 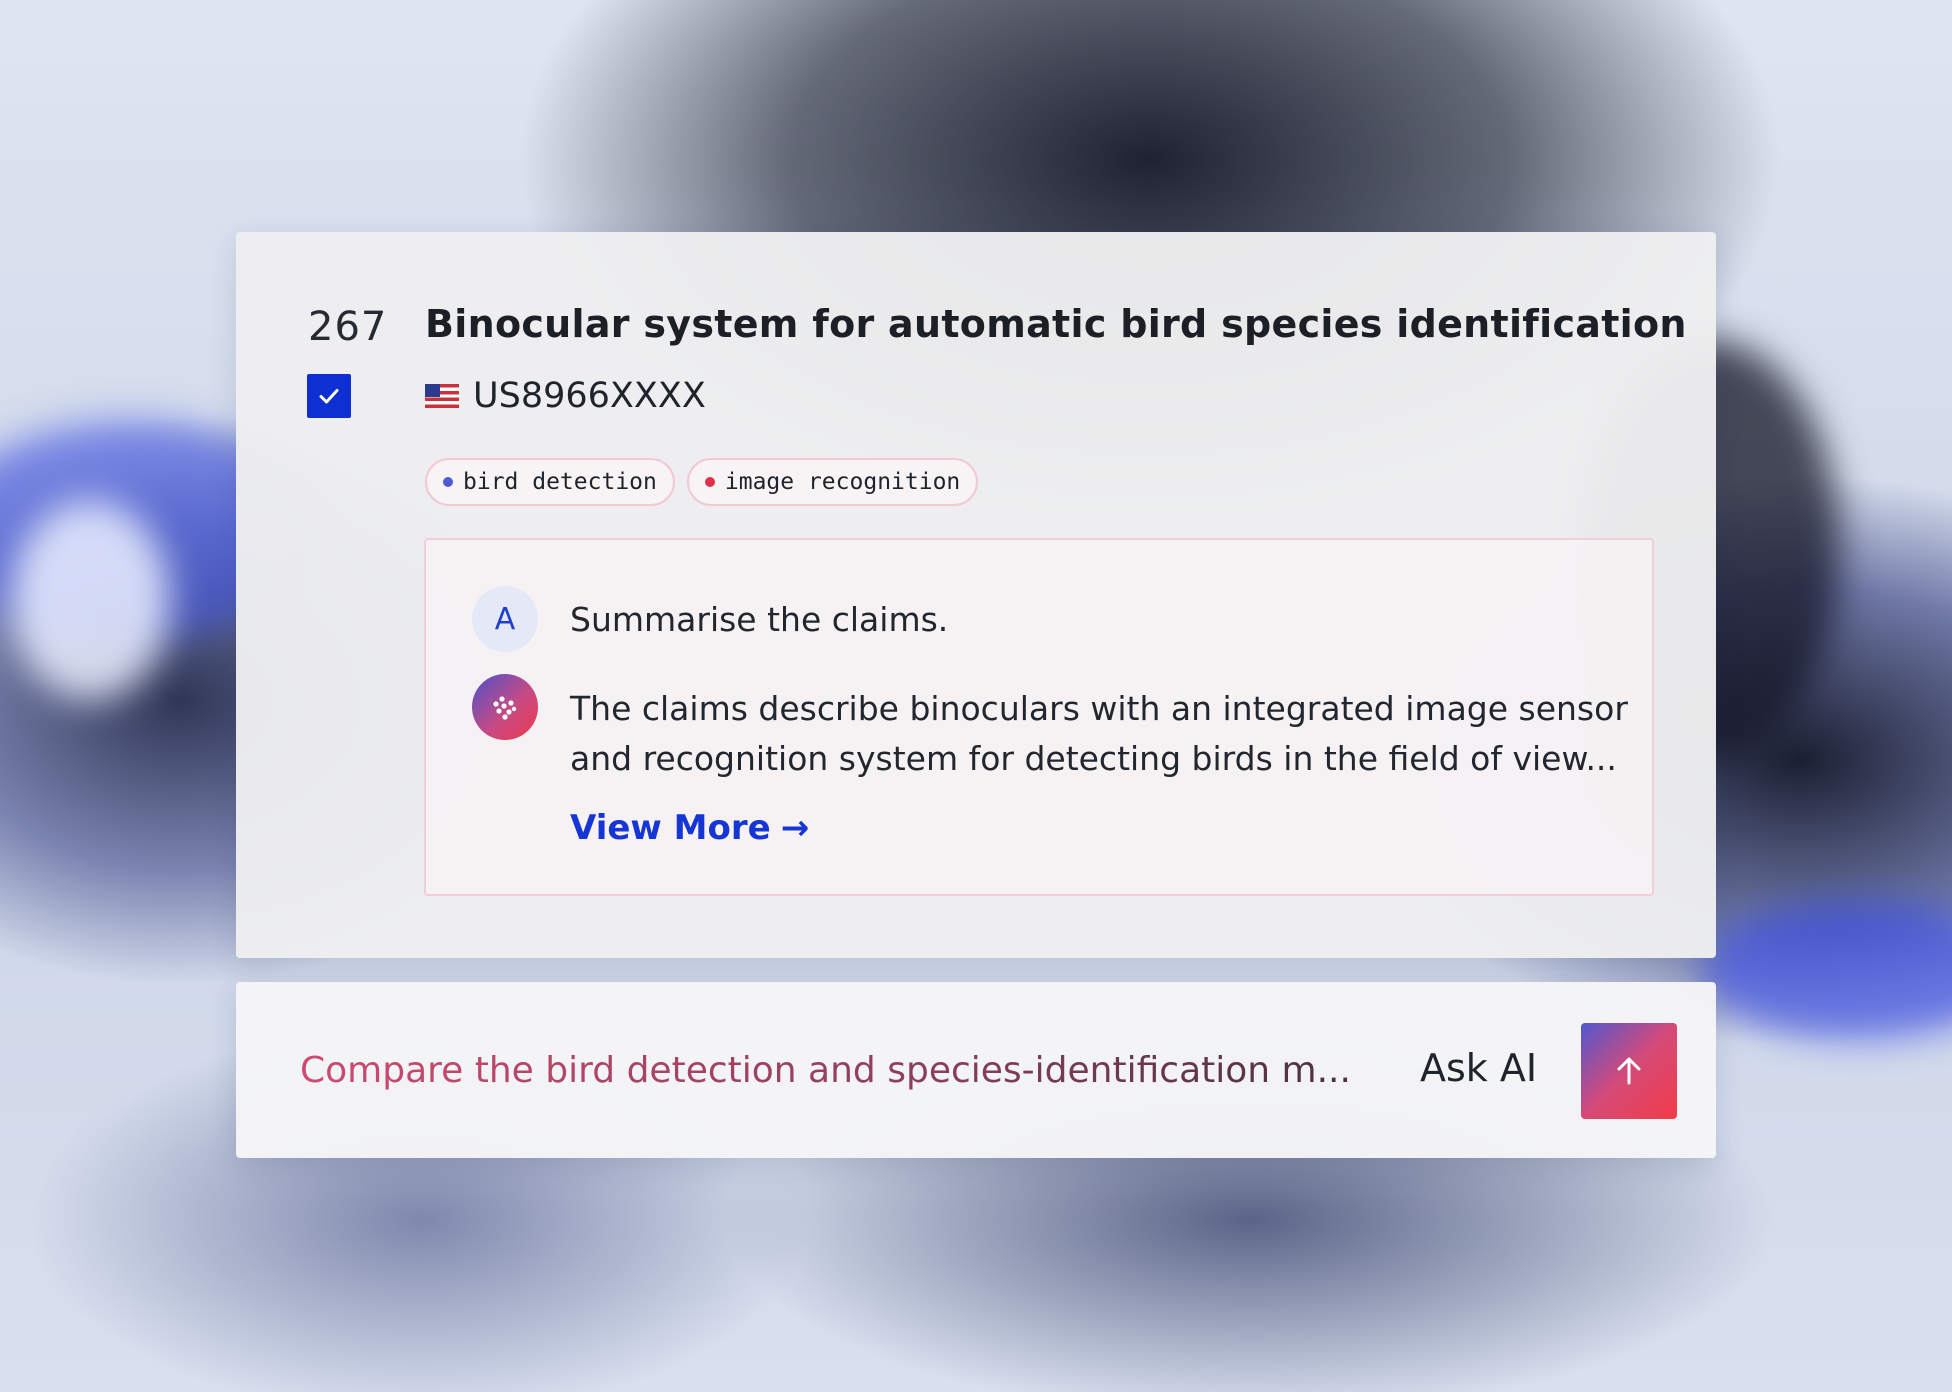 What do you see at coordinates (759, 619) in the screenshot?
I see `user-question: Summarise the claims.` at bounding box center [759, 619].